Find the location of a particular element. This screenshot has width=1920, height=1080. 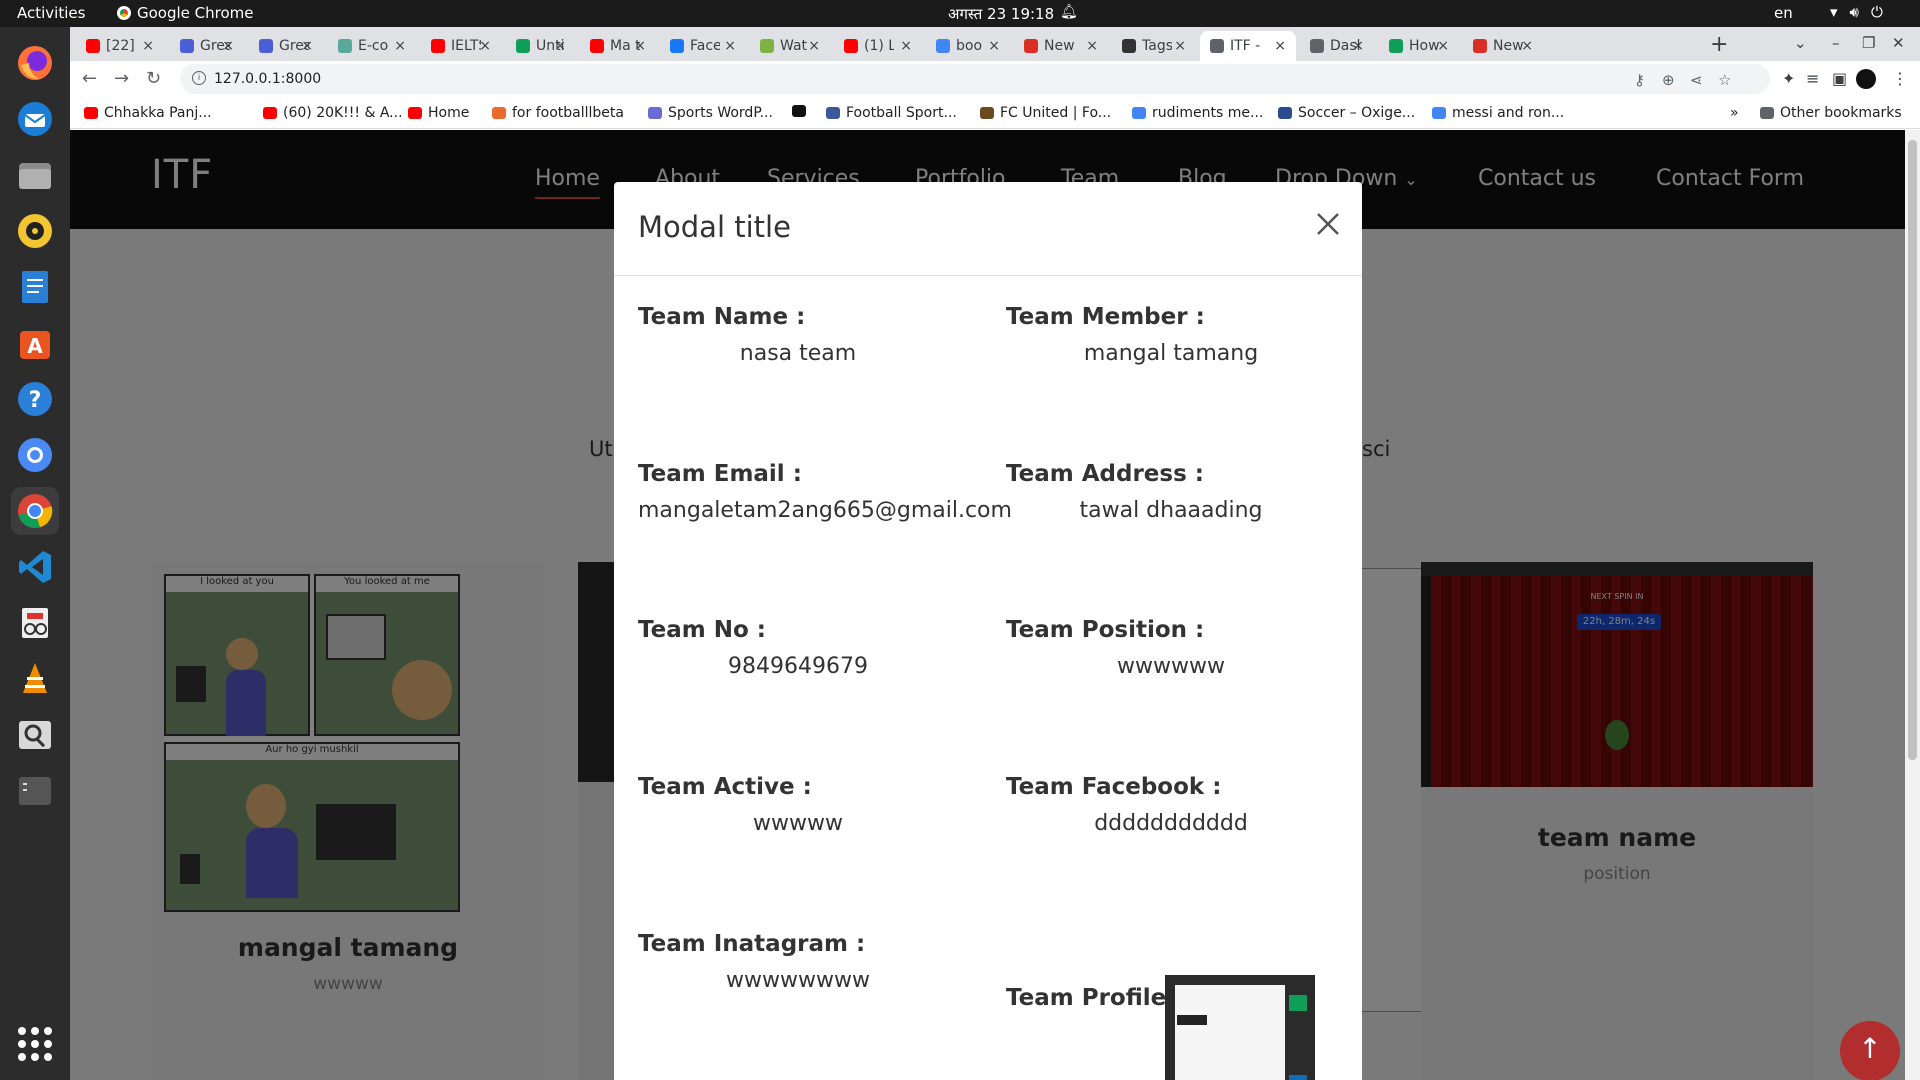

bookmark-star-icon: ☆ is located at coordinates (1724, 80).